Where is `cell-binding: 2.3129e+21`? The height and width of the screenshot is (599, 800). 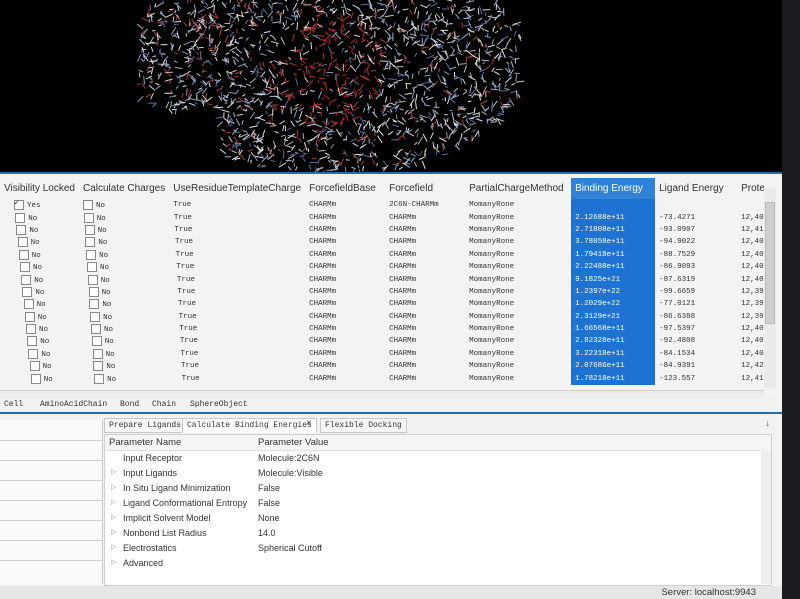 cell-binding: 2.3129e+21 is located at coordinates (613, 316).